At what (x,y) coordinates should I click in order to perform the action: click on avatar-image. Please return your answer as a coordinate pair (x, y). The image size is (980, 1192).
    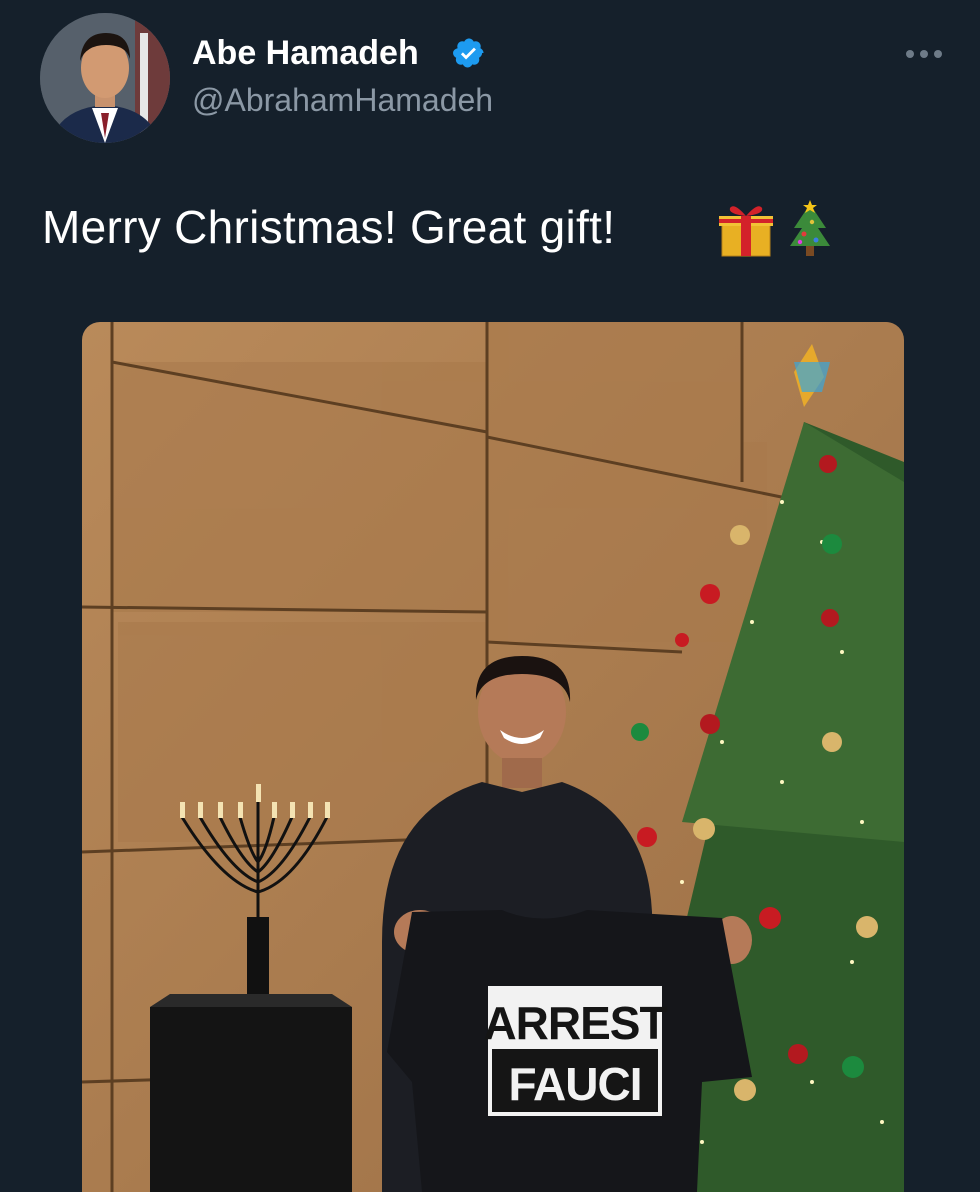
    Looking at the image, I should click on (105, 78).